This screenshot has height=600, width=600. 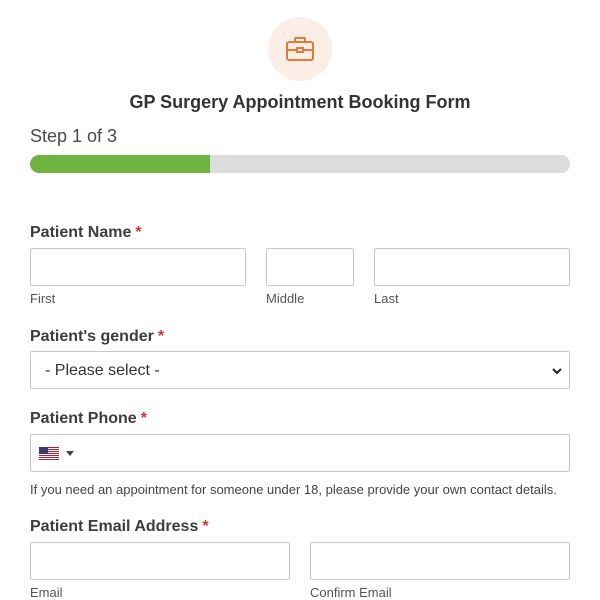 What do you see at coordinates (310, 267) in the screenshot?
I see `middle-name-input` at bounding box center [310, 267].